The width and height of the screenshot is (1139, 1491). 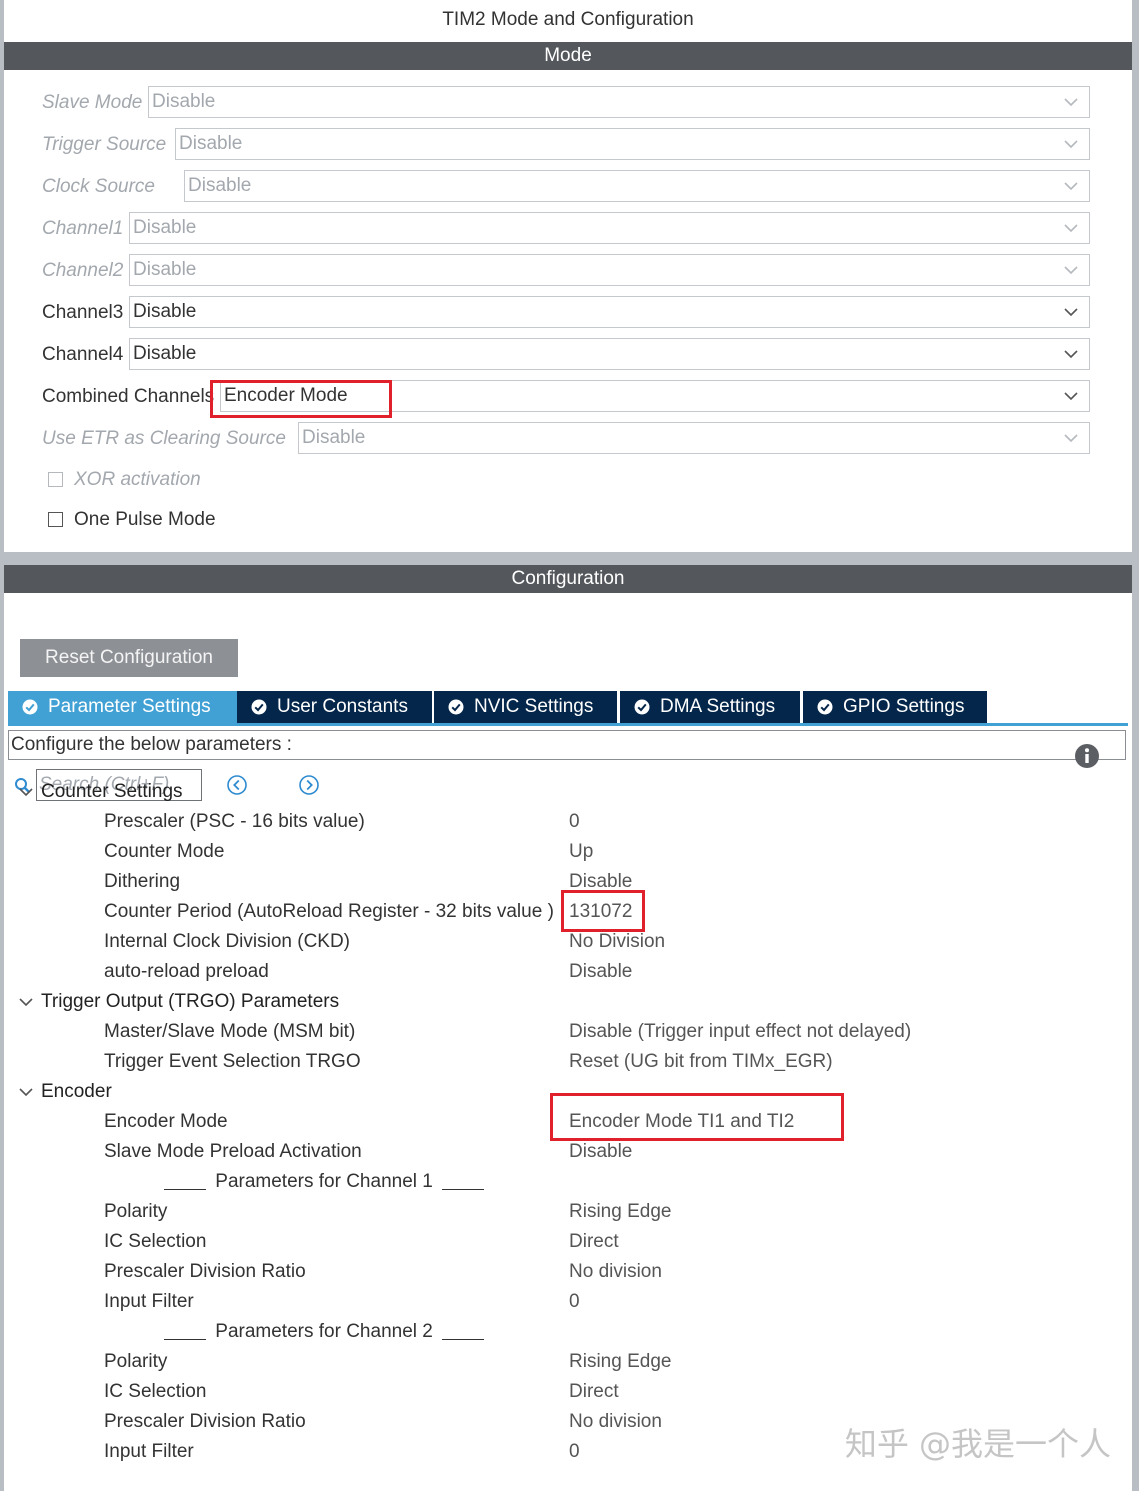 I want to click on param-name: Dithering, so click(x=142, y=881).